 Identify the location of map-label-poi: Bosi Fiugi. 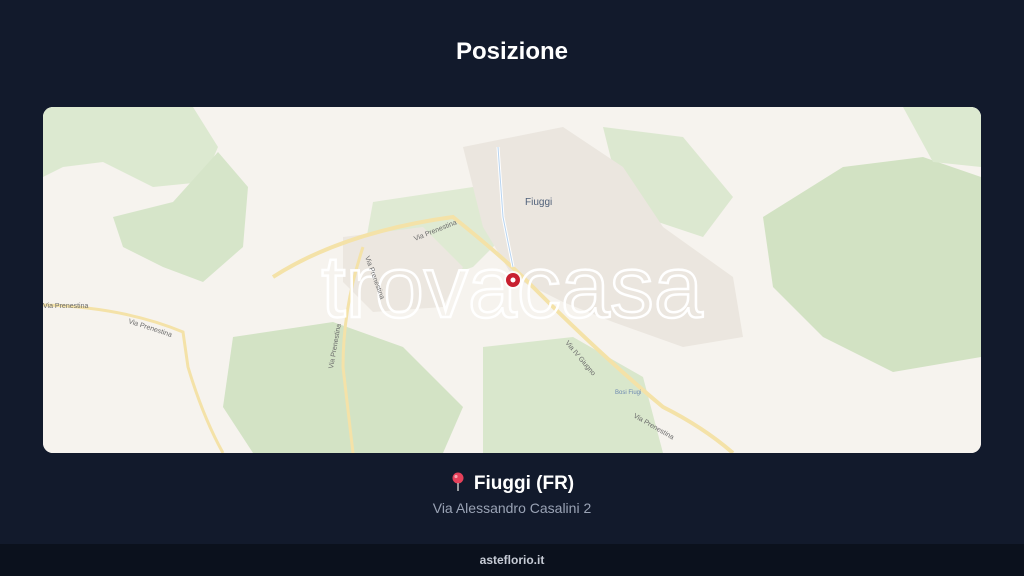
(628, 393).